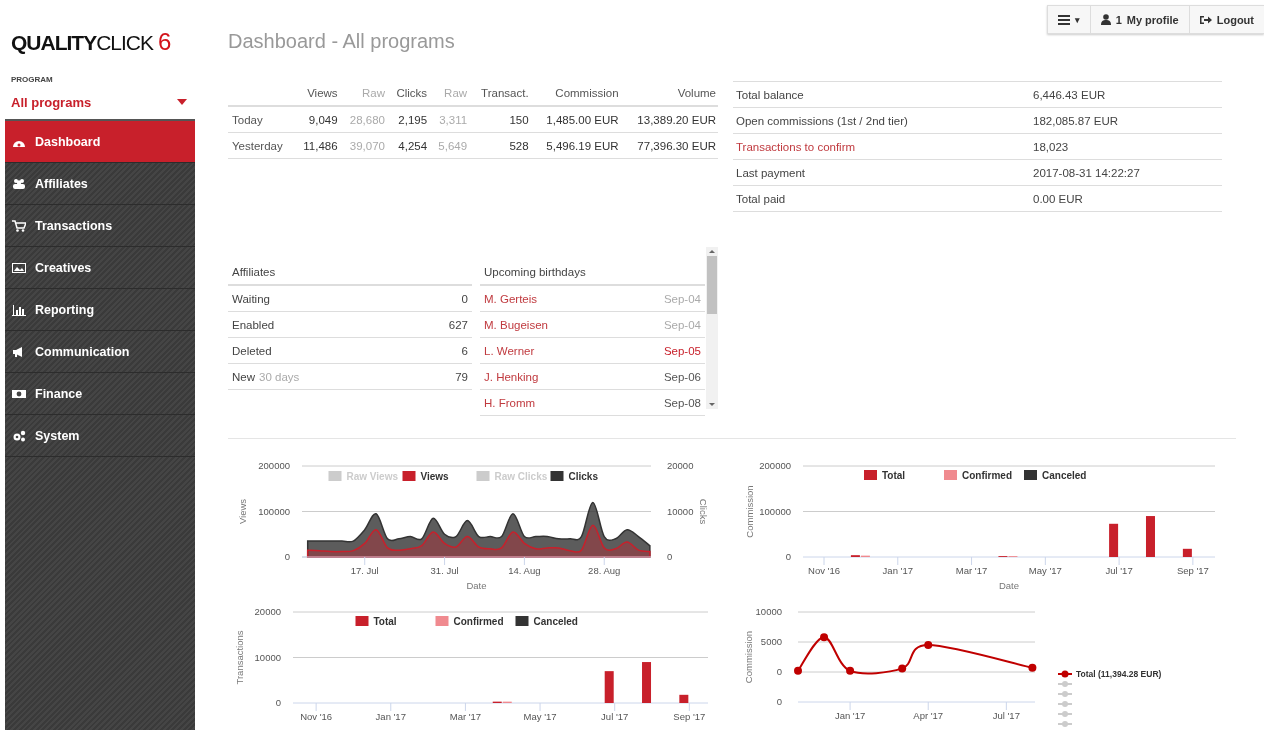  What do you see at coordinates (524, 570) in the screenshot?
I see `x-tick-label: 14. Aug` at bounding box center [524, 570].